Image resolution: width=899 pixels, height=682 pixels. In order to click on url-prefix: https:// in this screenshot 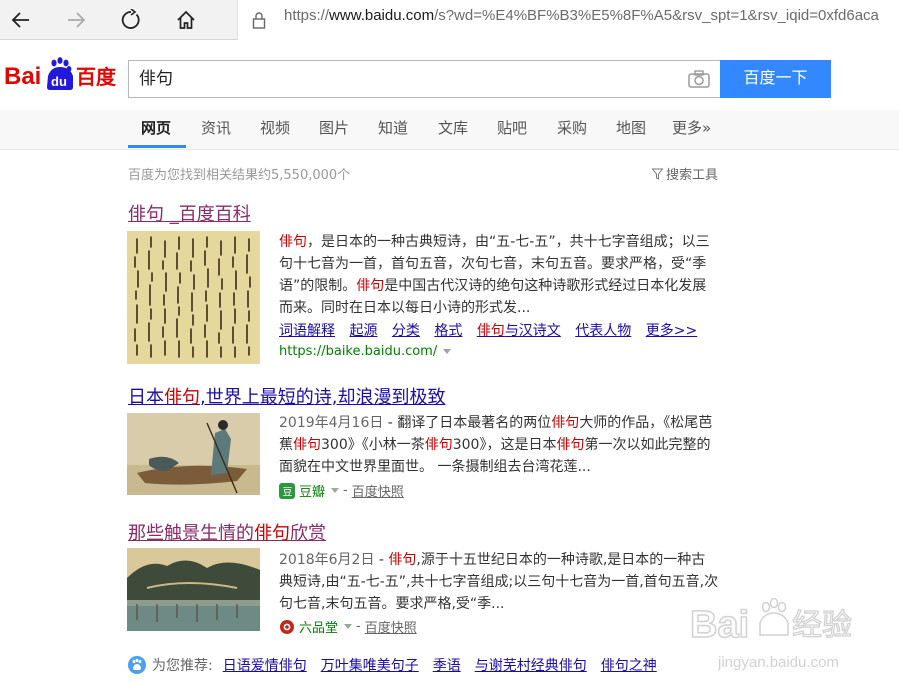, I will do `click(307, 15)`.